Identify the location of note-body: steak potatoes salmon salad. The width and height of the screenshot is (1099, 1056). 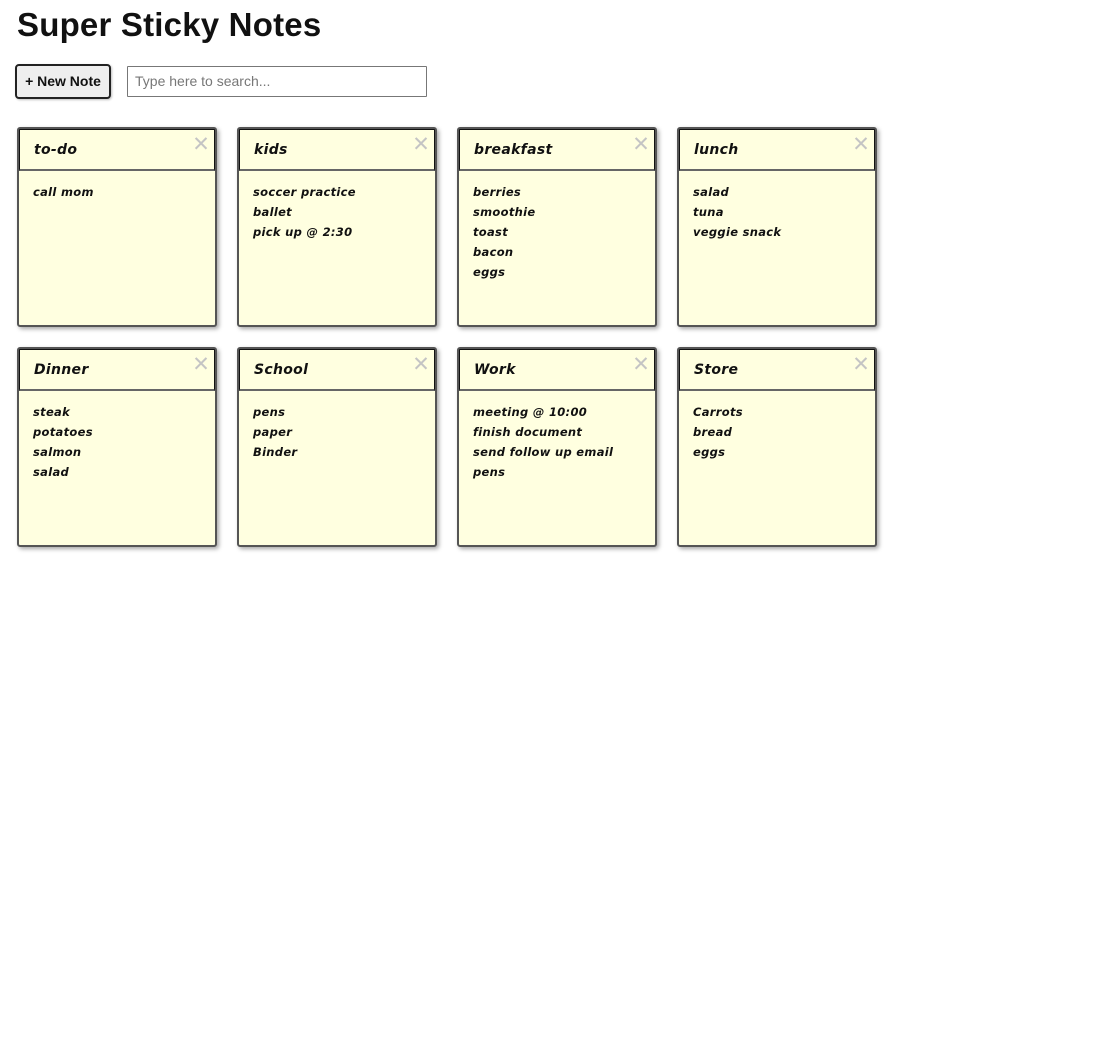
(117, 436).